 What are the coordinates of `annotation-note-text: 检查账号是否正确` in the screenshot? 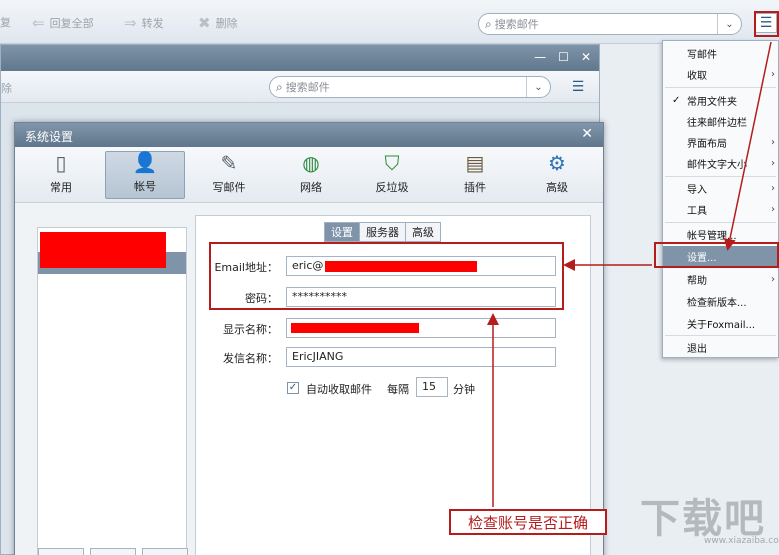 It's located at (527, 522).